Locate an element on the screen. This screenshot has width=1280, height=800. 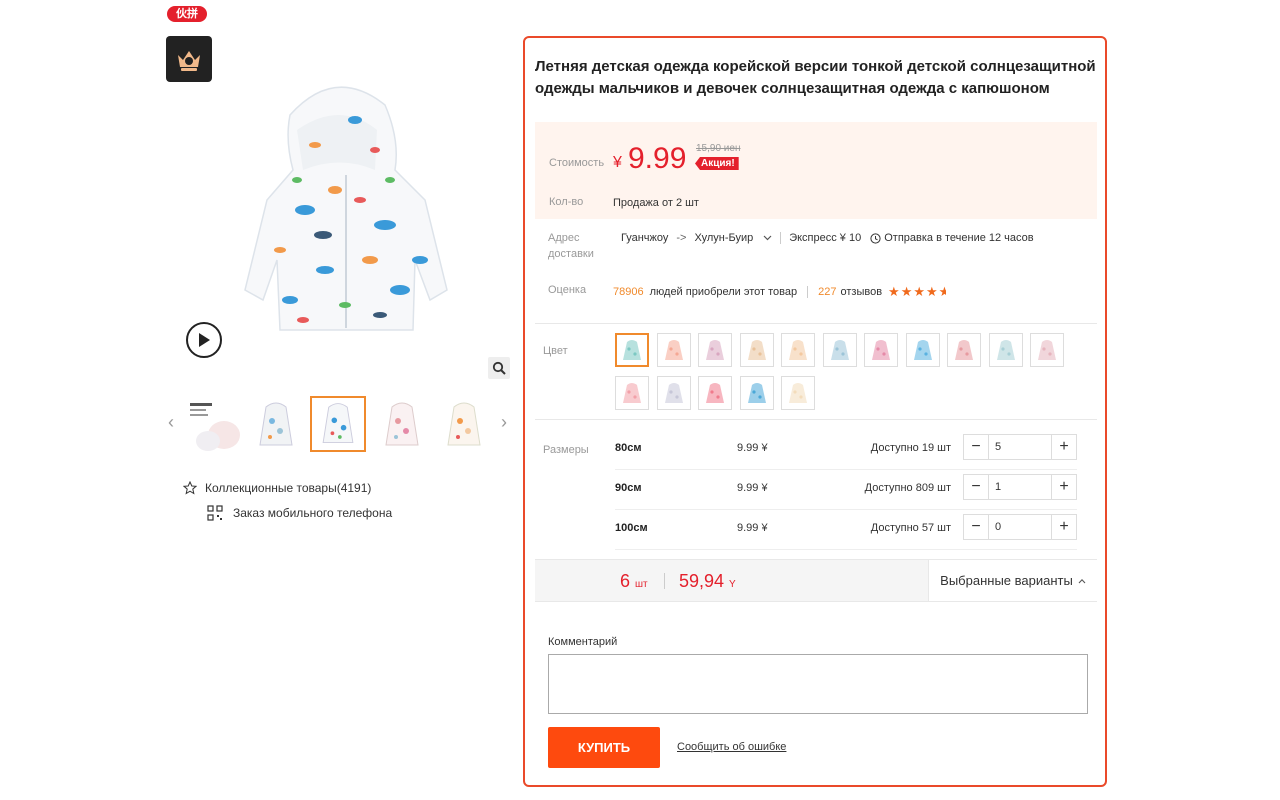
total-quantity: 6 шт is located at coordinates (634, 581).